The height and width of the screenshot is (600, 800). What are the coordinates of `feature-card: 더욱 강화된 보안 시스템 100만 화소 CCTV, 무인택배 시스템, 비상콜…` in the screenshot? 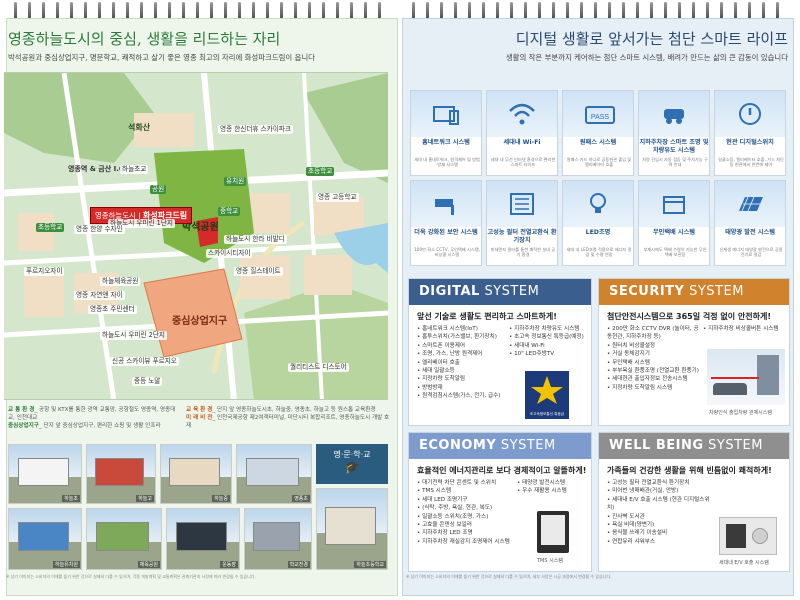 It's located at (446, 223).